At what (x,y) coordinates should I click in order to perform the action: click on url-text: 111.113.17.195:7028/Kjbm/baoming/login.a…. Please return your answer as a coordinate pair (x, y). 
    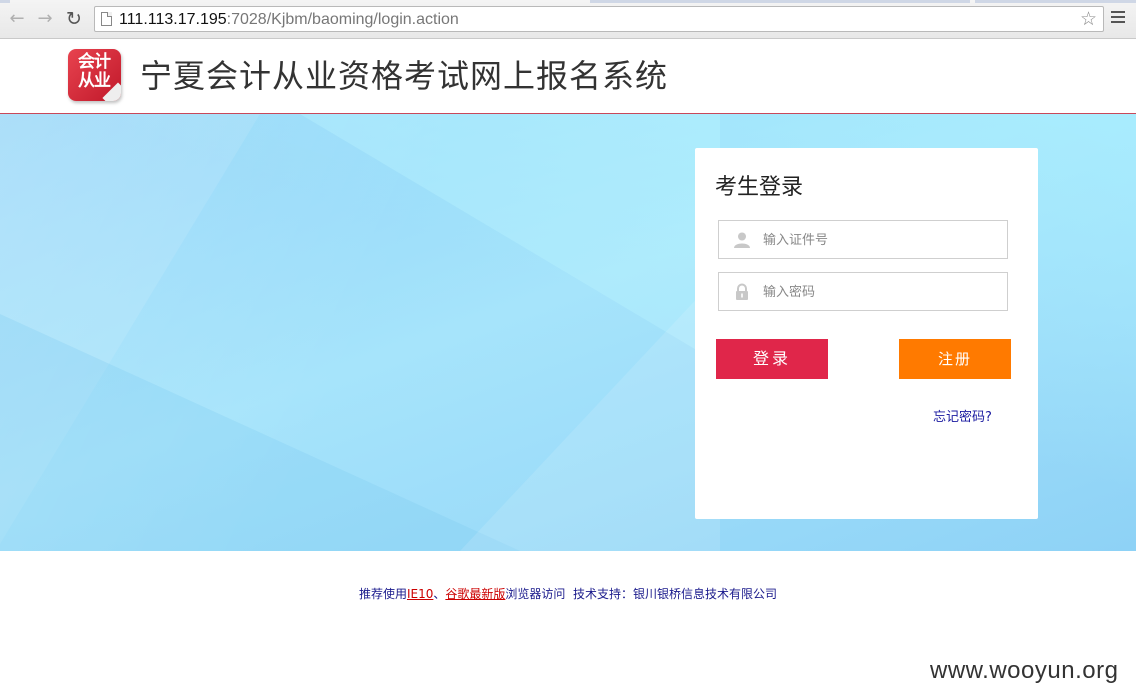
    Looking at the image, I should click on (289, 19).